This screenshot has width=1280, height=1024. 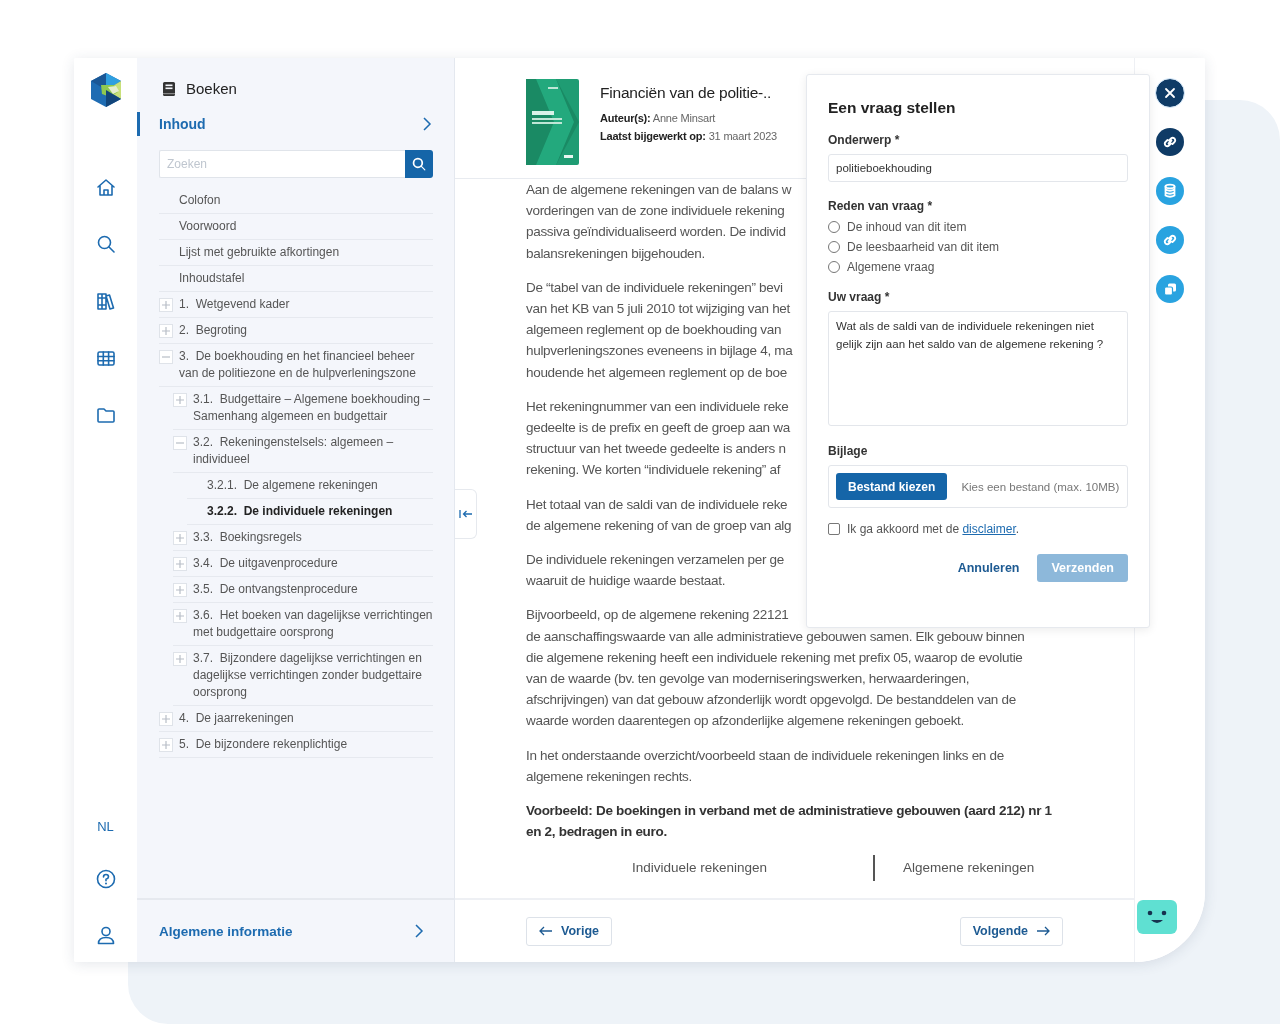 I want to click on paragraph: Aan de algemene rekeningen van de balans w vorderingen van de zone individuele rekening passiva geïndividualiseerd worden. De individ balansrekeningen bijgehouden., so click(x=659, y=222).